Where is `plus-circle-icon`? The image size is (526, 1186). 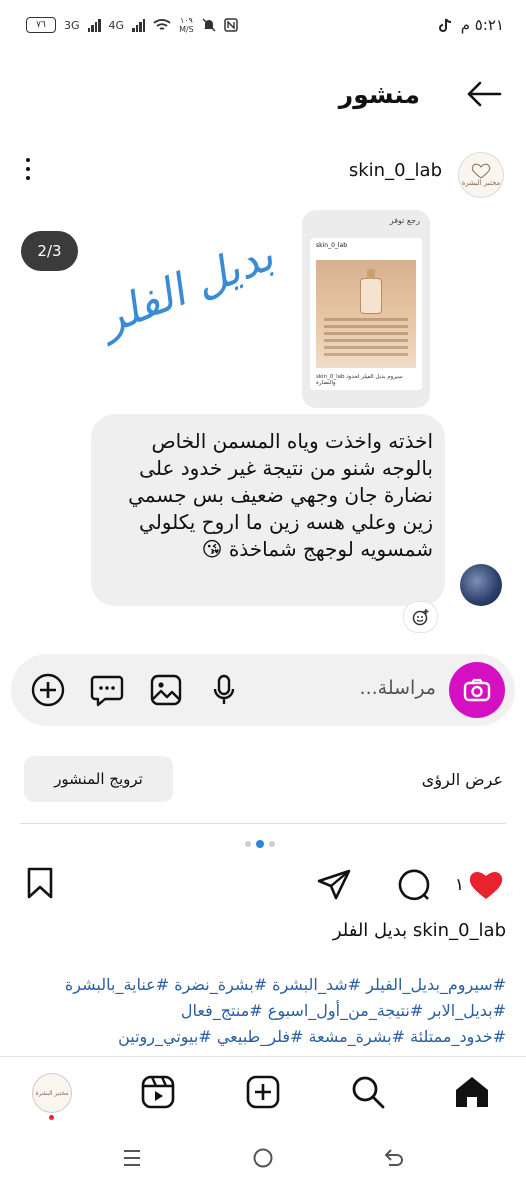 plus-circle-icon is located at coordinates (48, 690).